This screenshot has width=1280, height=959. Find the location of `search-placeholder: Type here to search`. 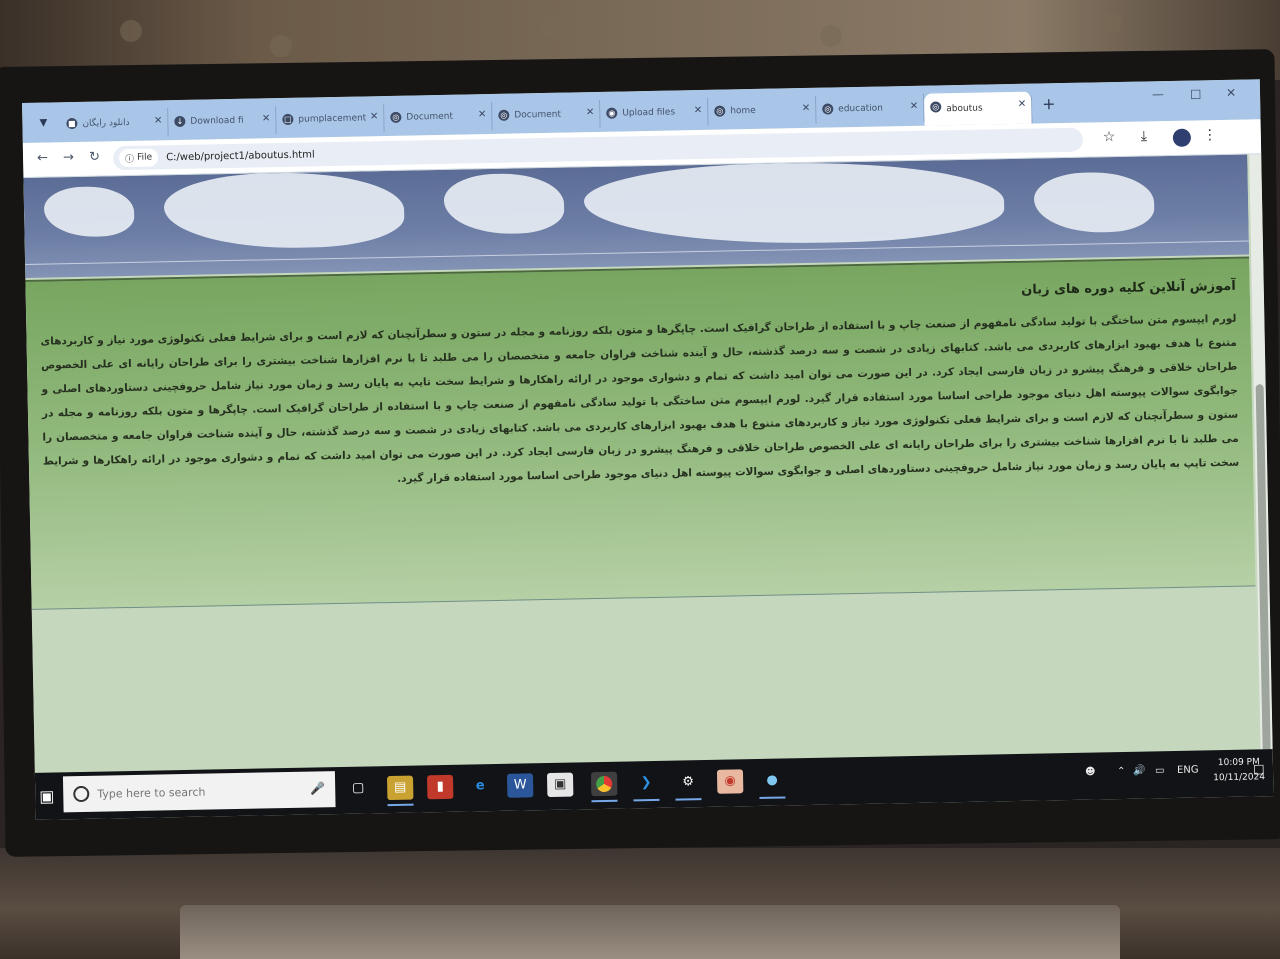

search-placeholder: Type here to search is located at coordinates (151, 793).